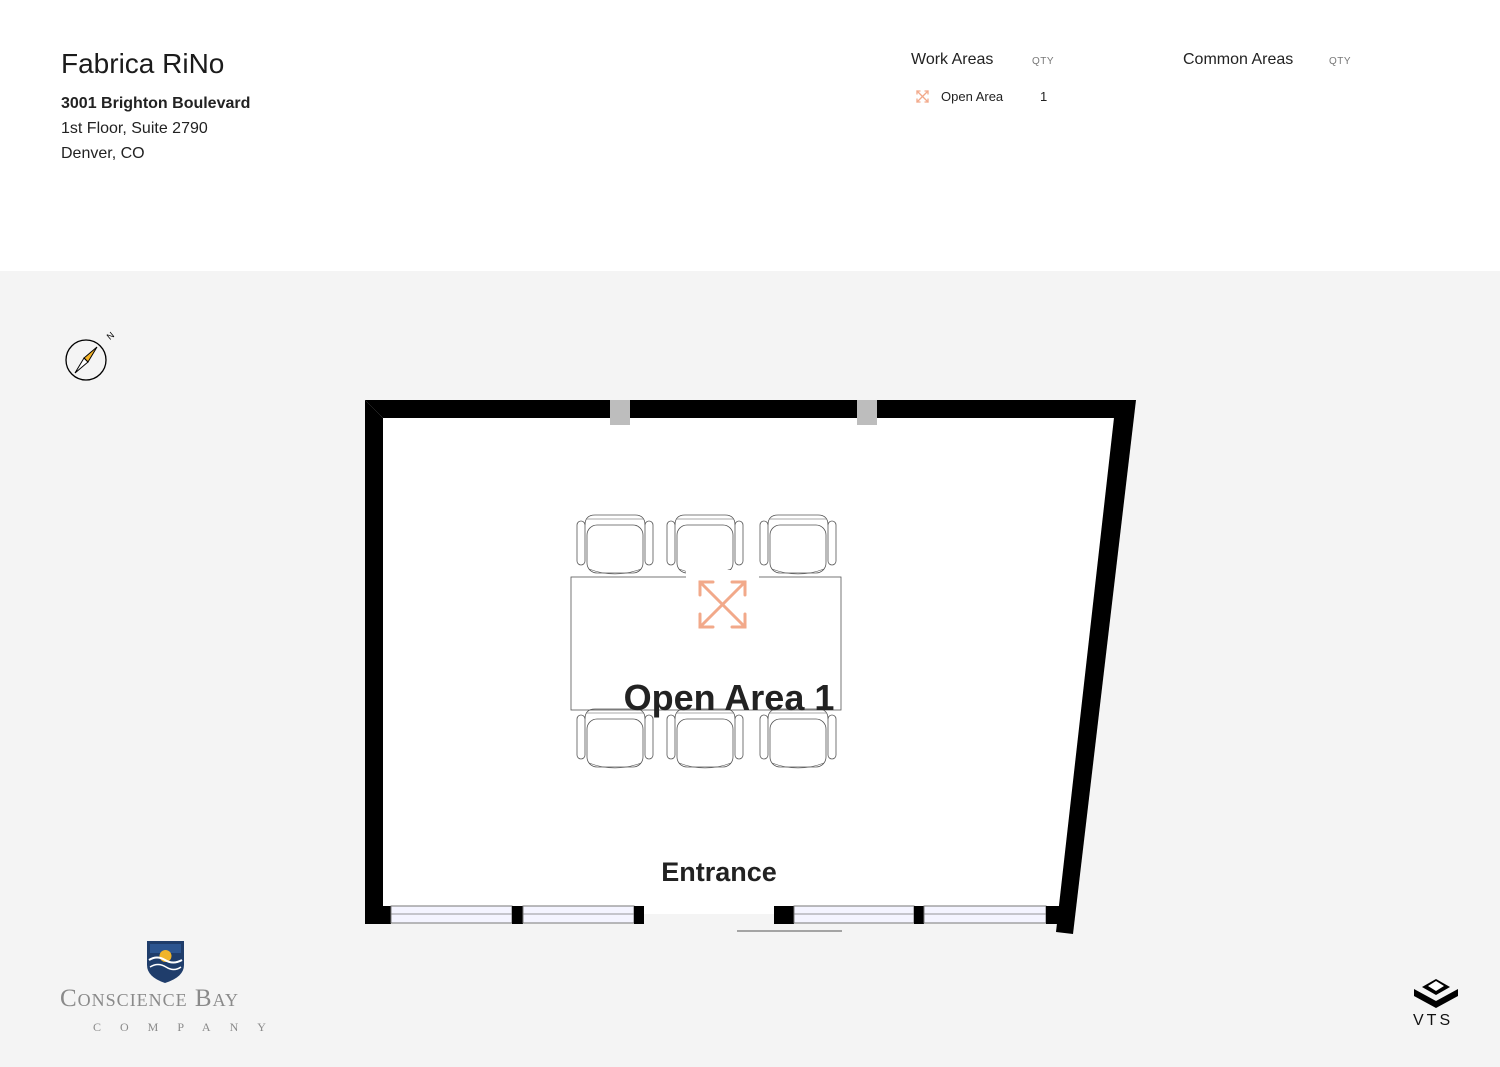 Image resolution: width=1500 pixels, height=1067 pixels. What do you see at coordinates (165, 962) in the screenshot?
I see `conscience-bay-shield-icon` at bounding box center [165, 962].